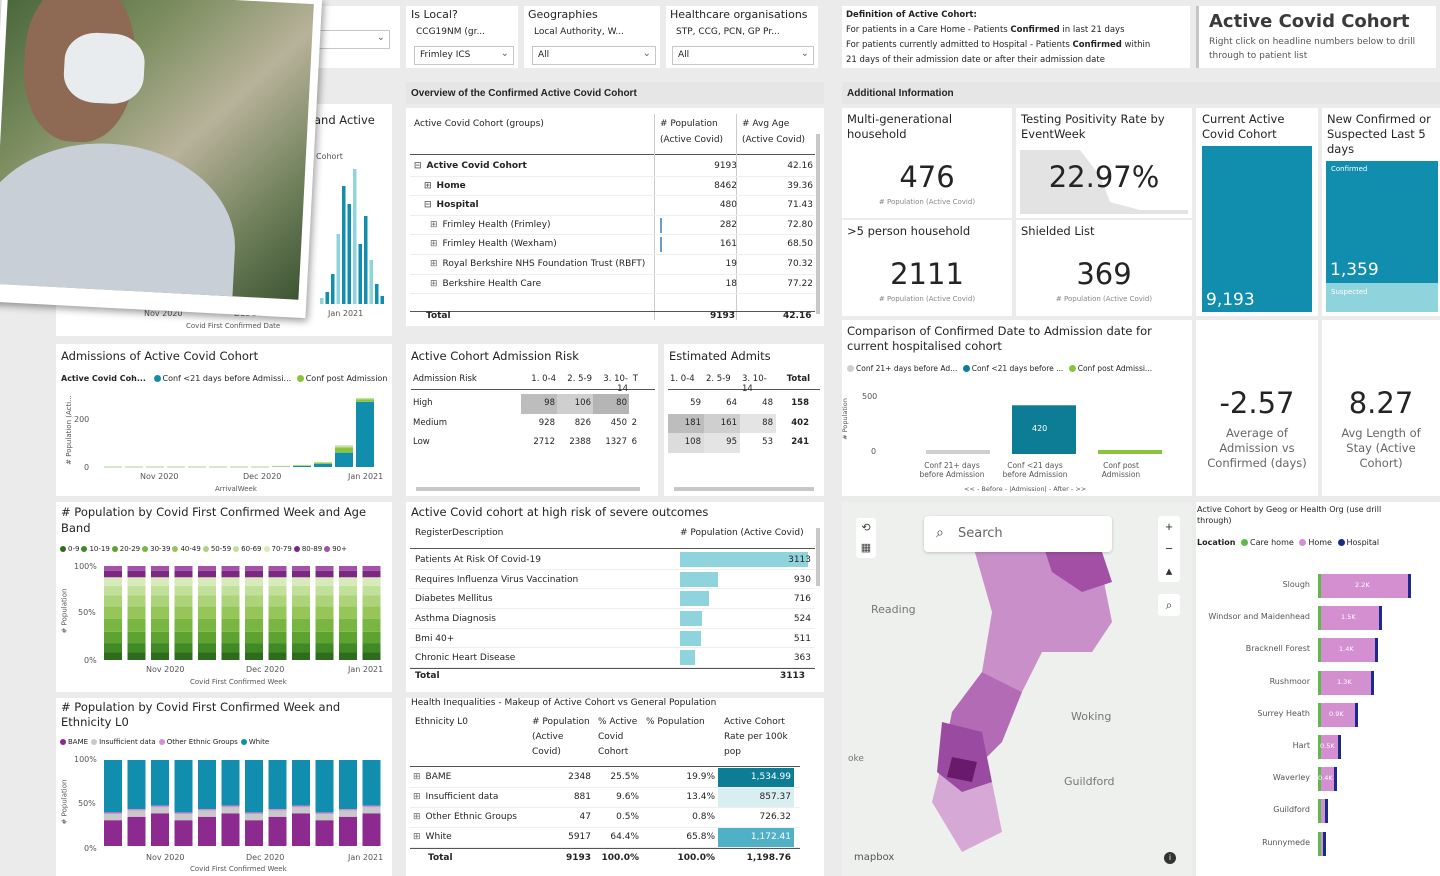 The height and width of the screenshot is (876, 1440). Describe the element at coordinates (459, 533) in the screenshot. I see `high-risk-col-register: RegisterDescription` at that location.